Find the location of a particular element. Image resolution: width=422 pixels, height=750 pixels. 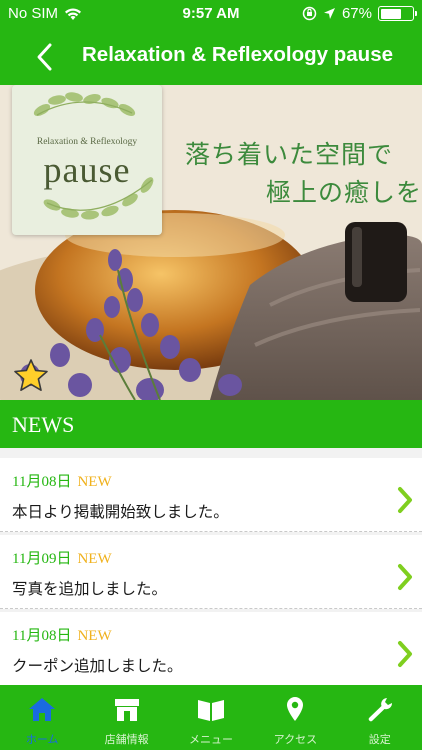

tab-label: メニュー is located at coordinates (210, 739).